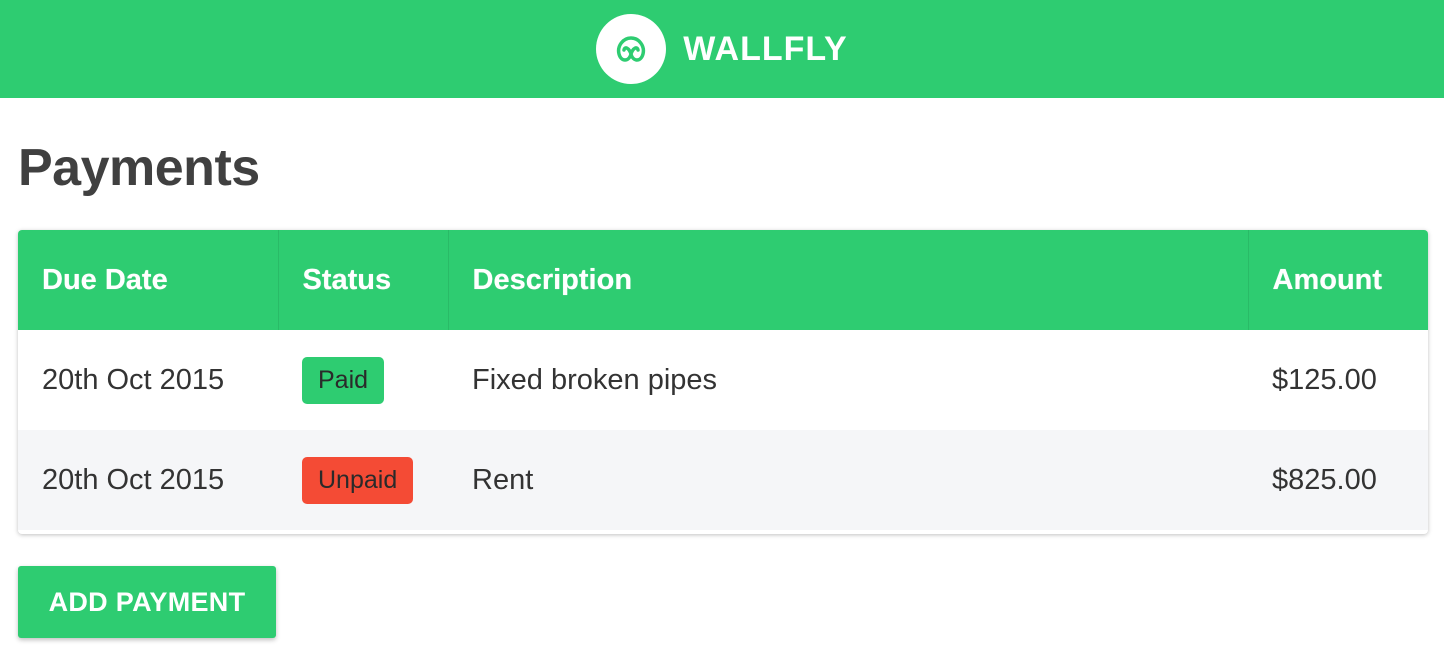  I want to click on top-nav-bar: WALLFLY, so click(722, 49).